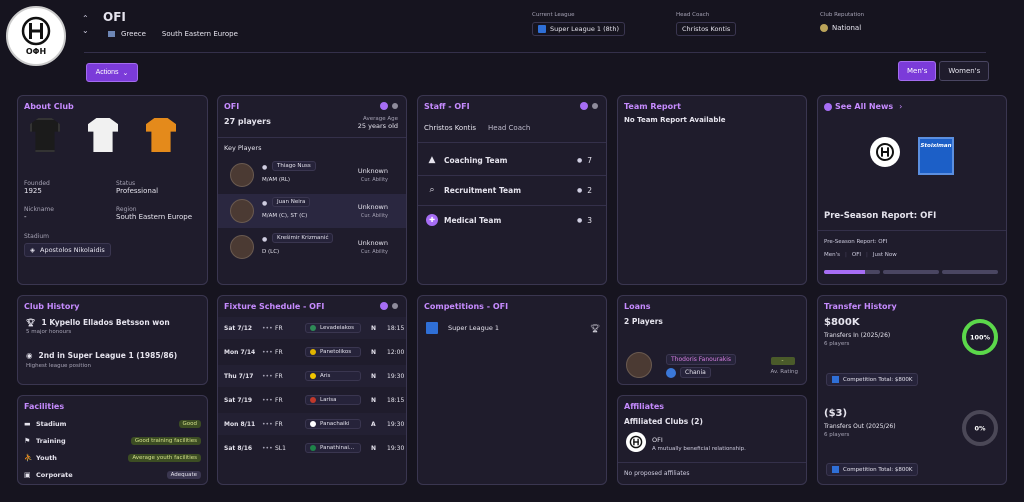  I want to click on competition-total-in: Competition Total: $800K, so click(872, 379).